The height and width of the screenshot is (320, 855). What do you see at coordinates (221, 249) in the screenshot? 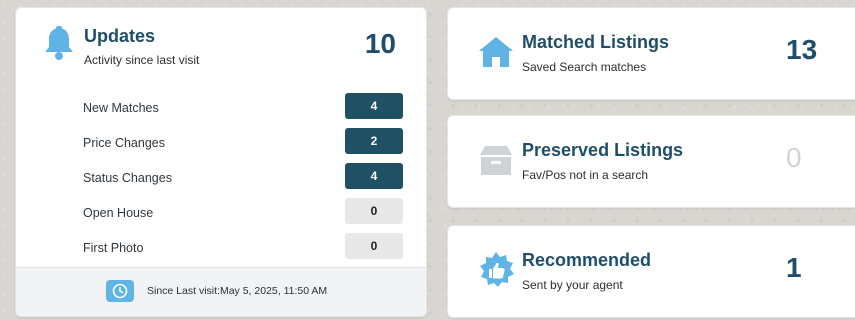
I see `update-row-first-photo: First Photo 0` at bounding box center [221, 249].